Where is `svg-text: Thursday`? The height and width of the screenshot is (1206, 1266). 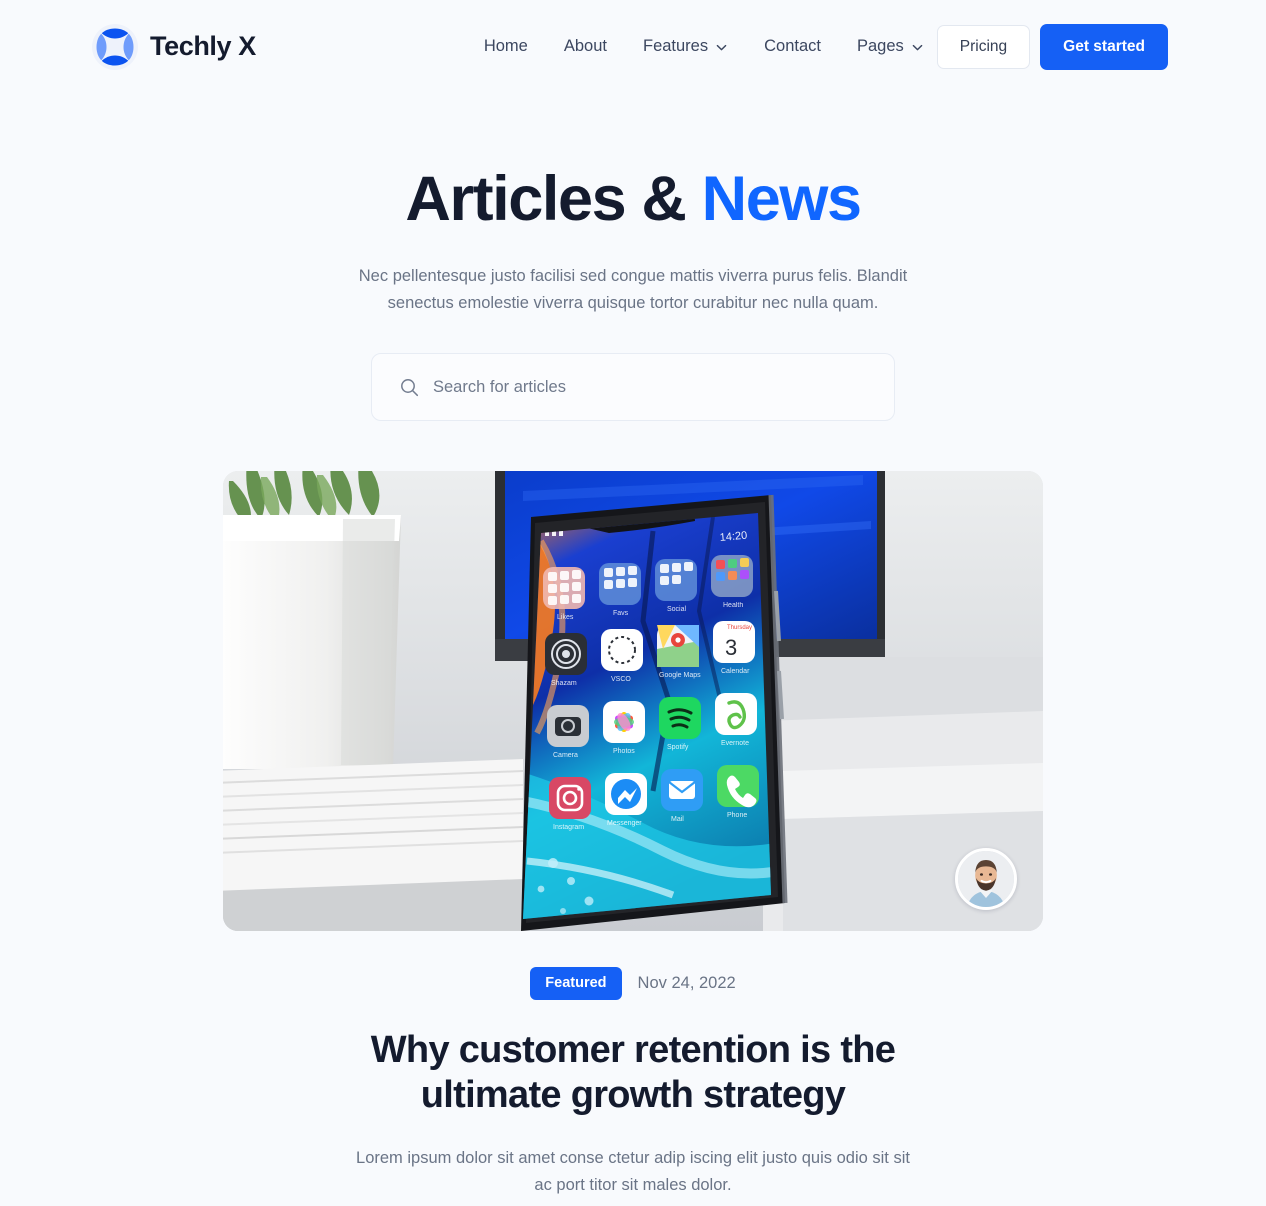
svg-text: Thursday is located at coordinates (739, 628).